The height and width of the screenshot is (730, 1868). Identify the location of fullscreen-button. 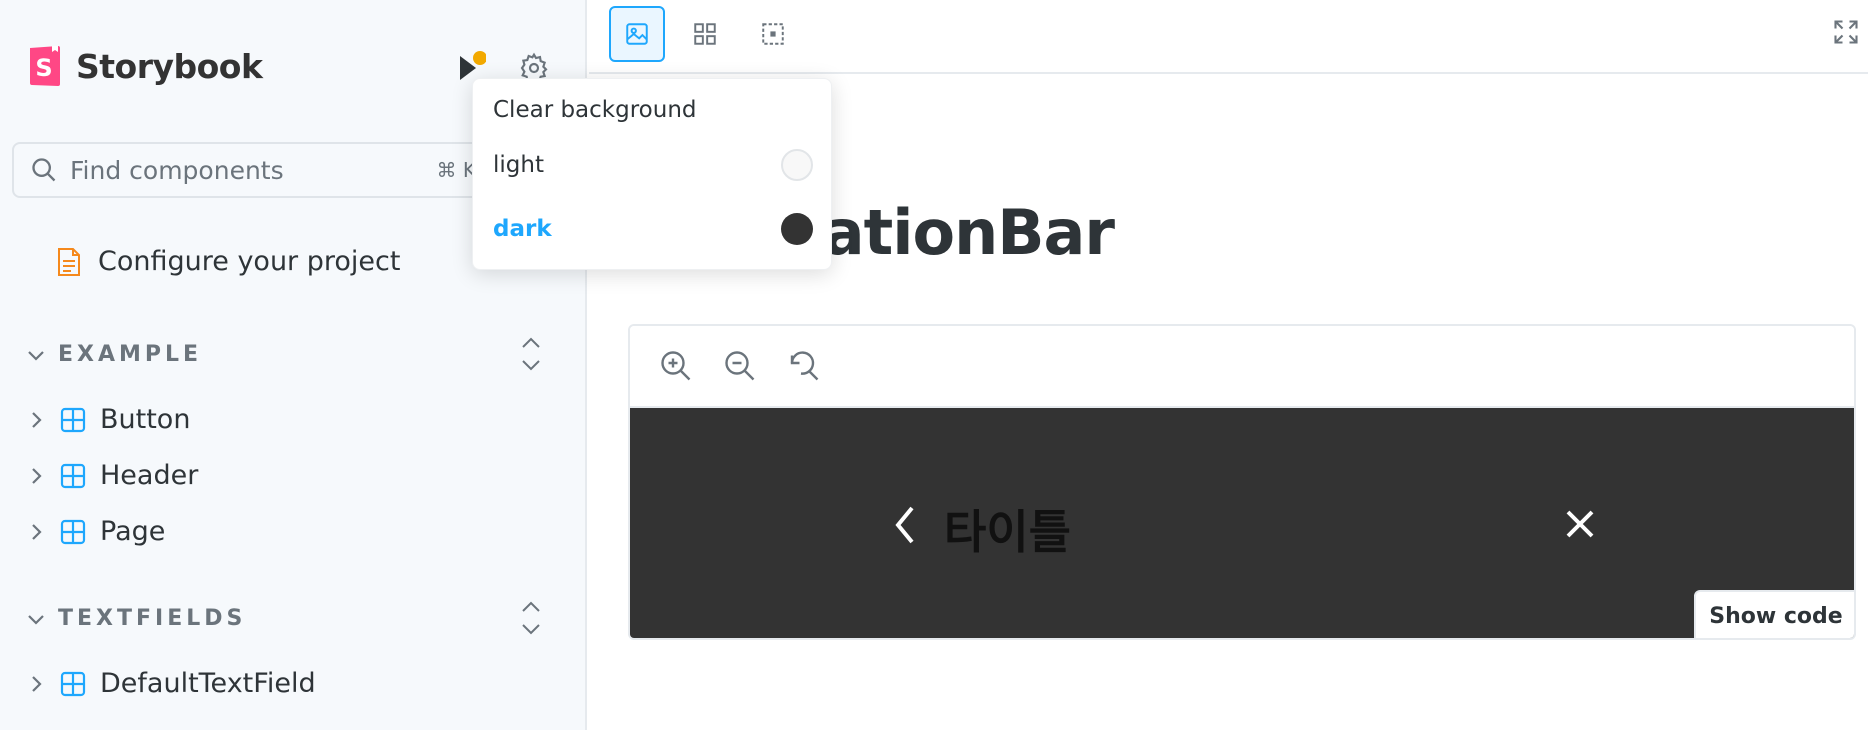
(1846, 32).